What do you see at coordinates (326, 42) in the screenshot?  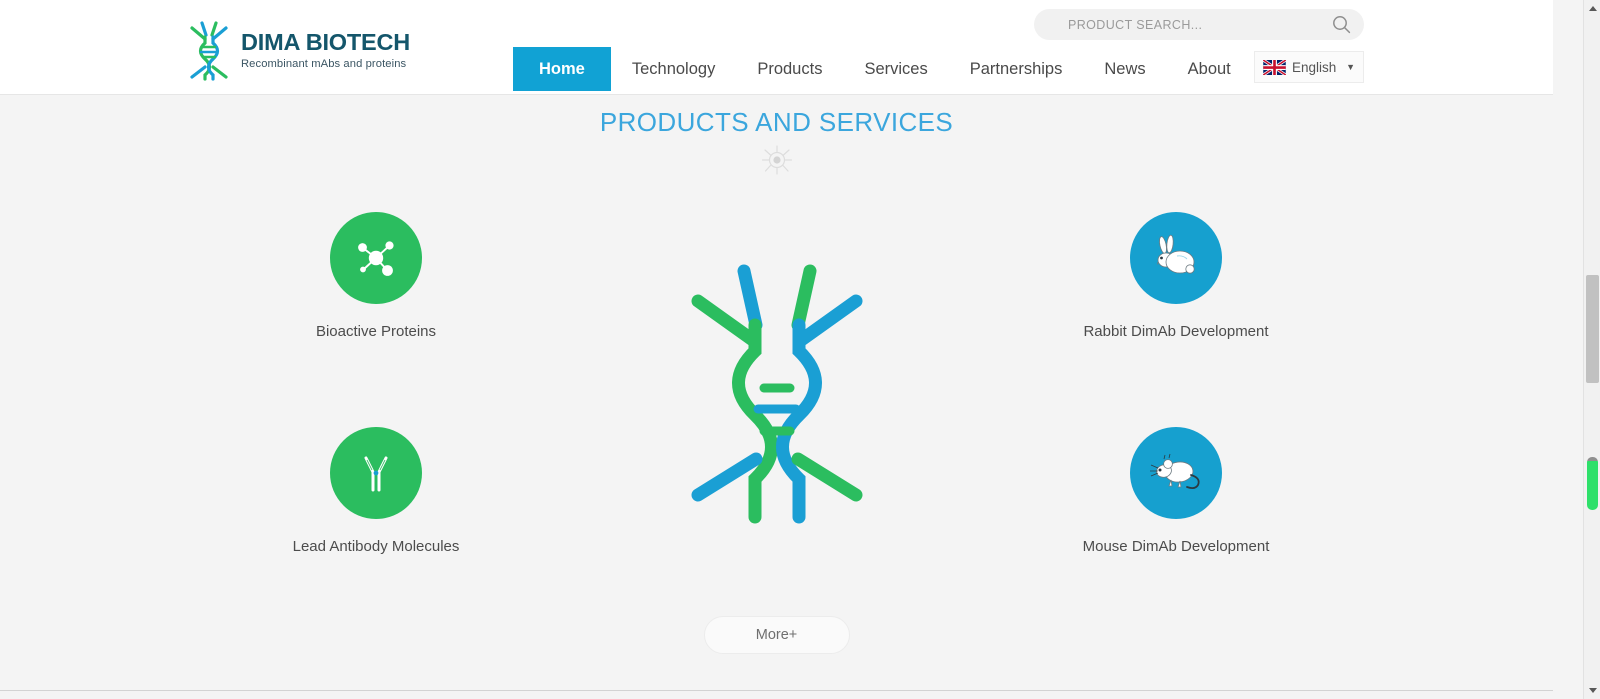 I see `logo-title: DIMA BIOTECH` at bounding box center [326, 42].